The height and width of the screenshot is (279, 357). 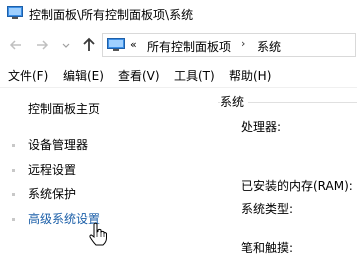 I want to click on installed-ram-label: 已安装的内存(RAM):, so click(x=297, y=186).